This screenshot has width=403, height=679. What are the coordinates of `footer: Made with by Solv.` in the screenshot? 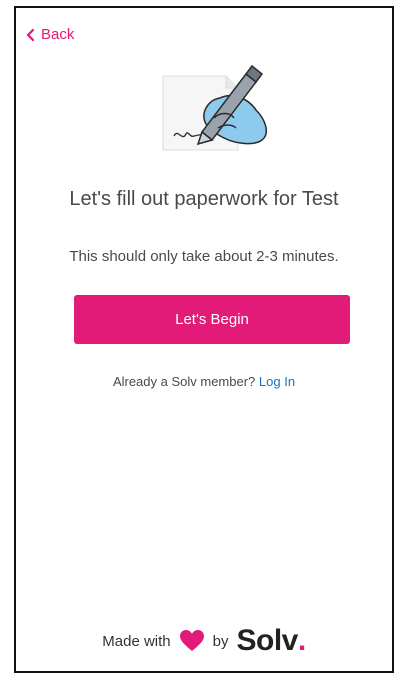 It's located at (204, 641).